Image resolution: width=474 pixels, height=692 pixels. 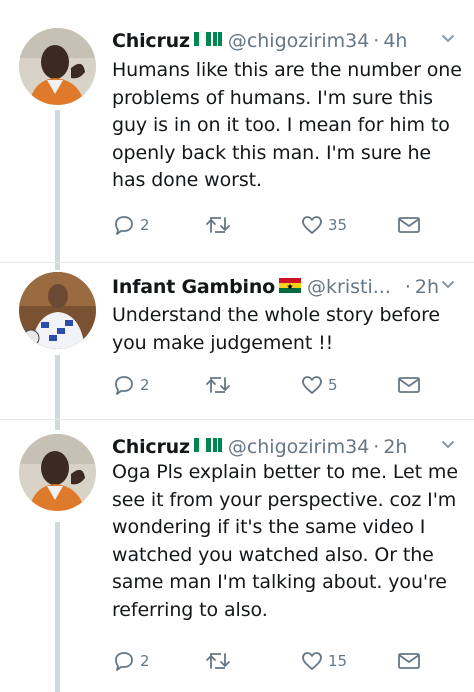 What do you see at coordinates (290, 287) in the screenshot?
I see `ghana-flag-icon` at bounding box center [290, 287].